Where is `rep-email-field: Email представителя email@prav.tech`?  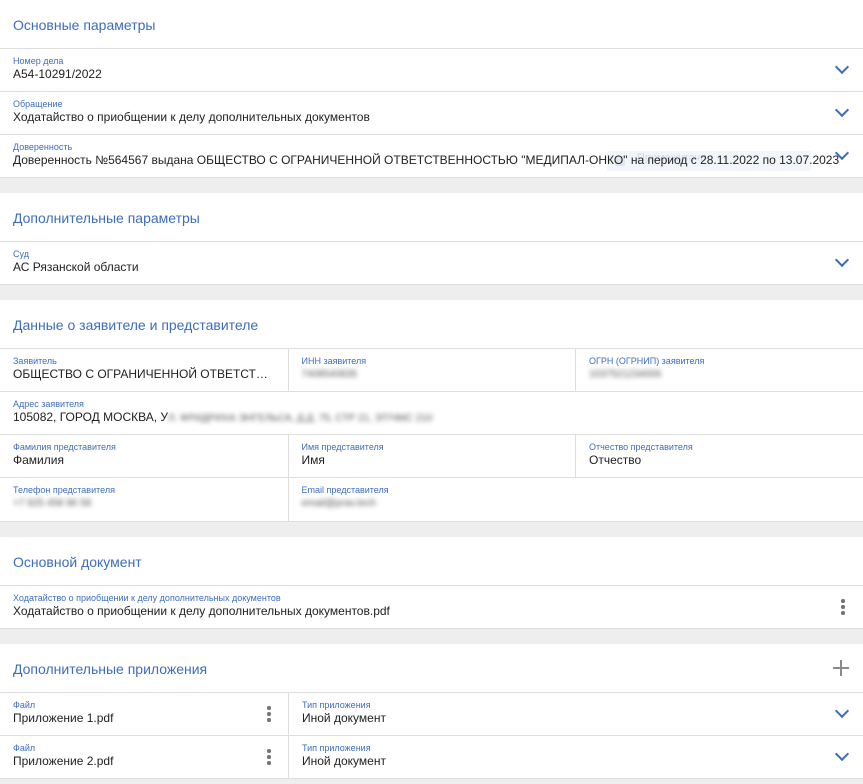
rep-email-field: Email представителя email@prav.tech is located at coordinates (432, 499).